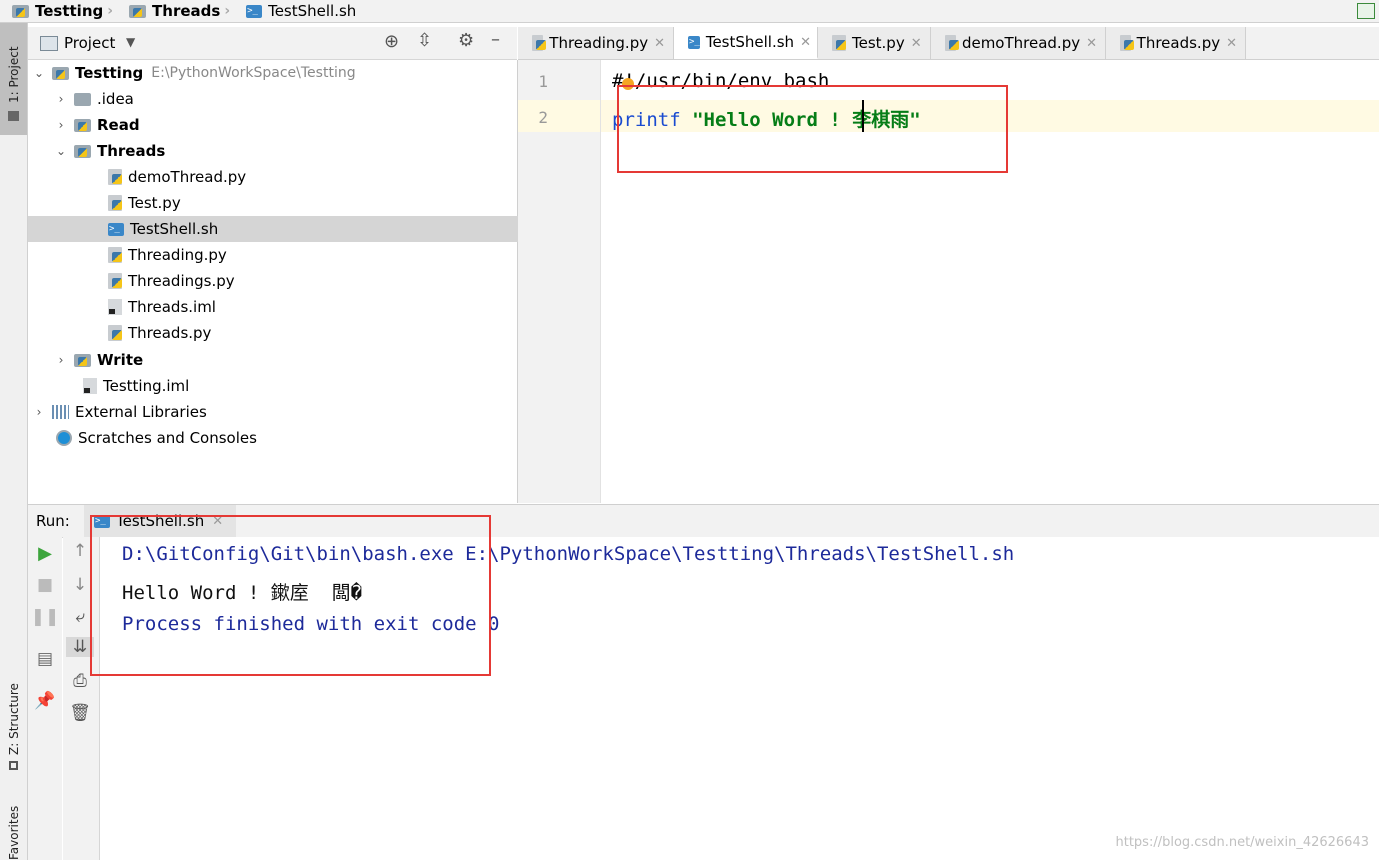  I want to click on tab-label: Test.py, so click(878, 43).